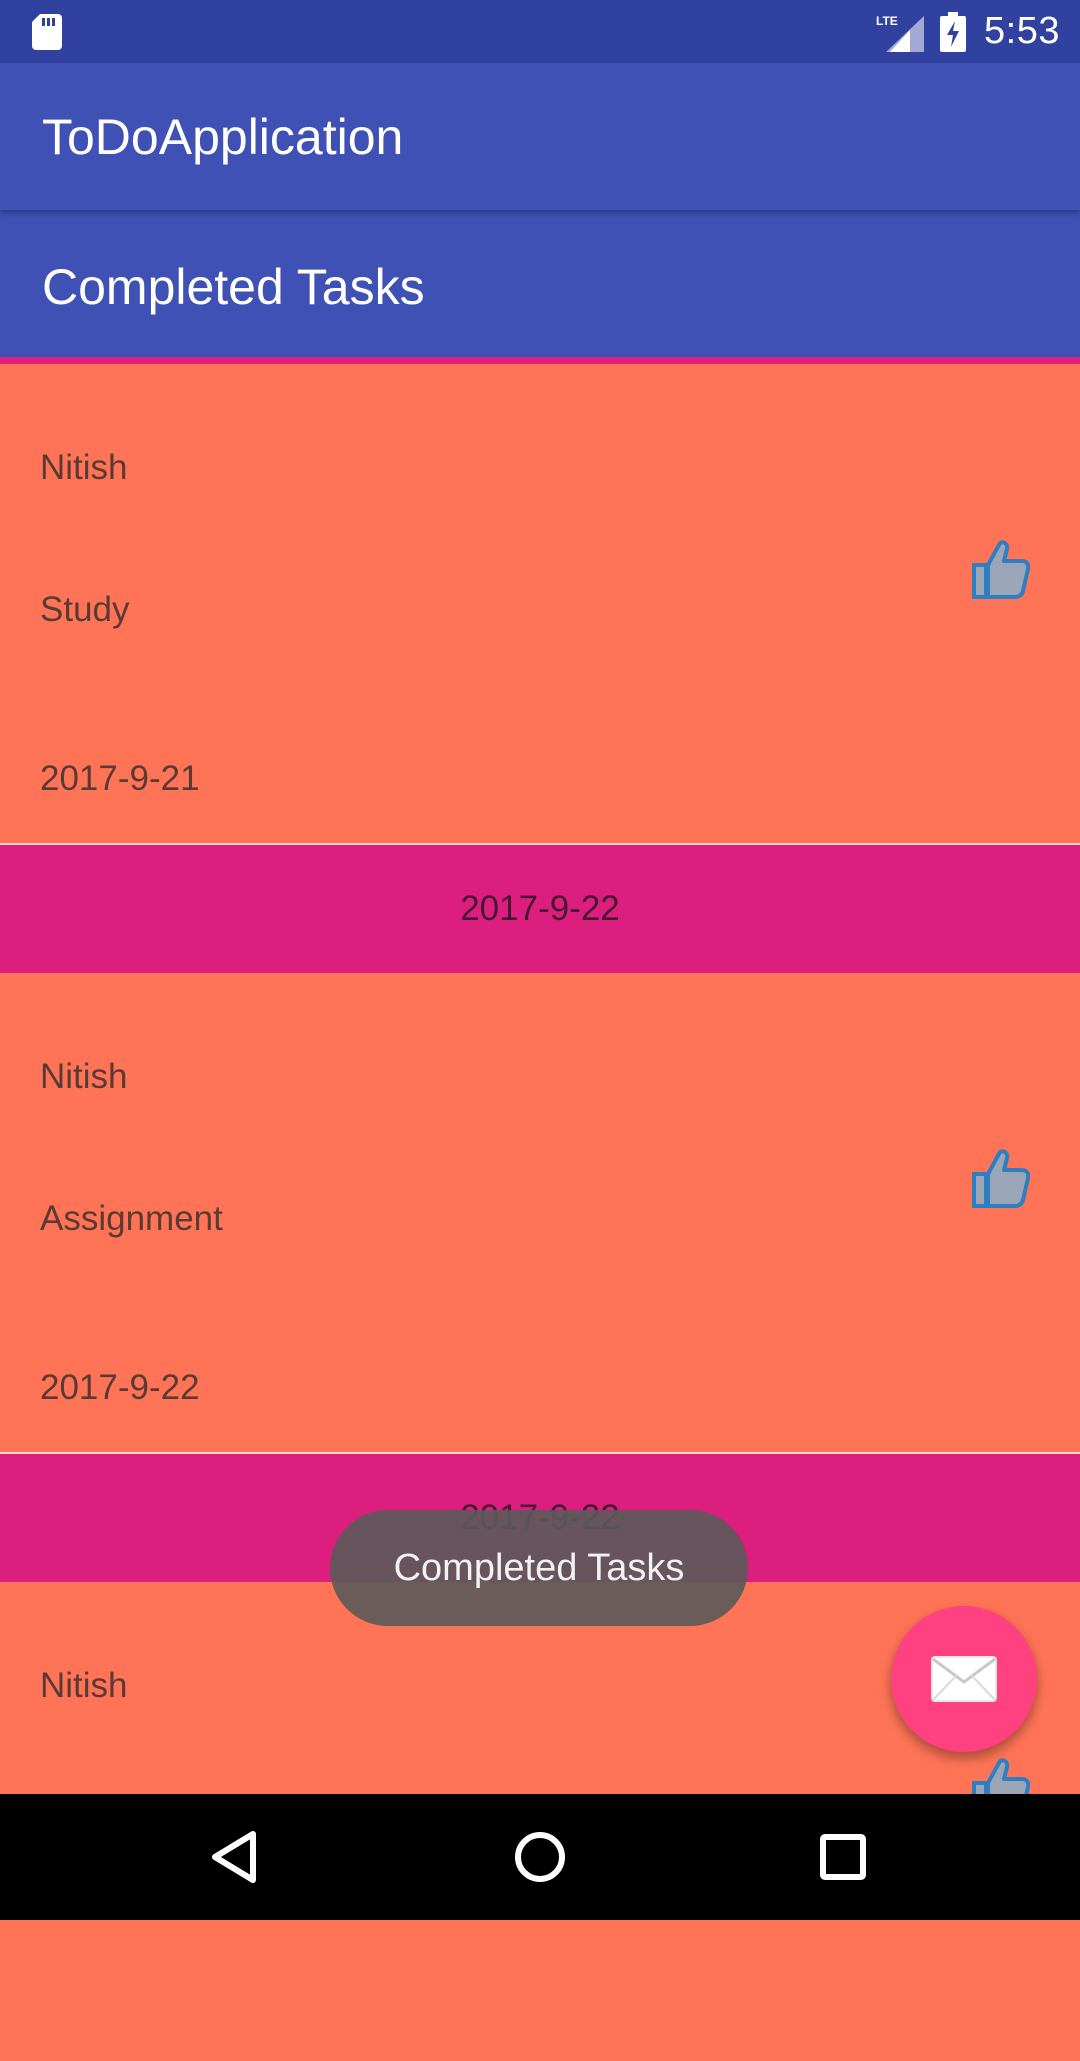  I want to click on recents-icon, so click(843, 1857).